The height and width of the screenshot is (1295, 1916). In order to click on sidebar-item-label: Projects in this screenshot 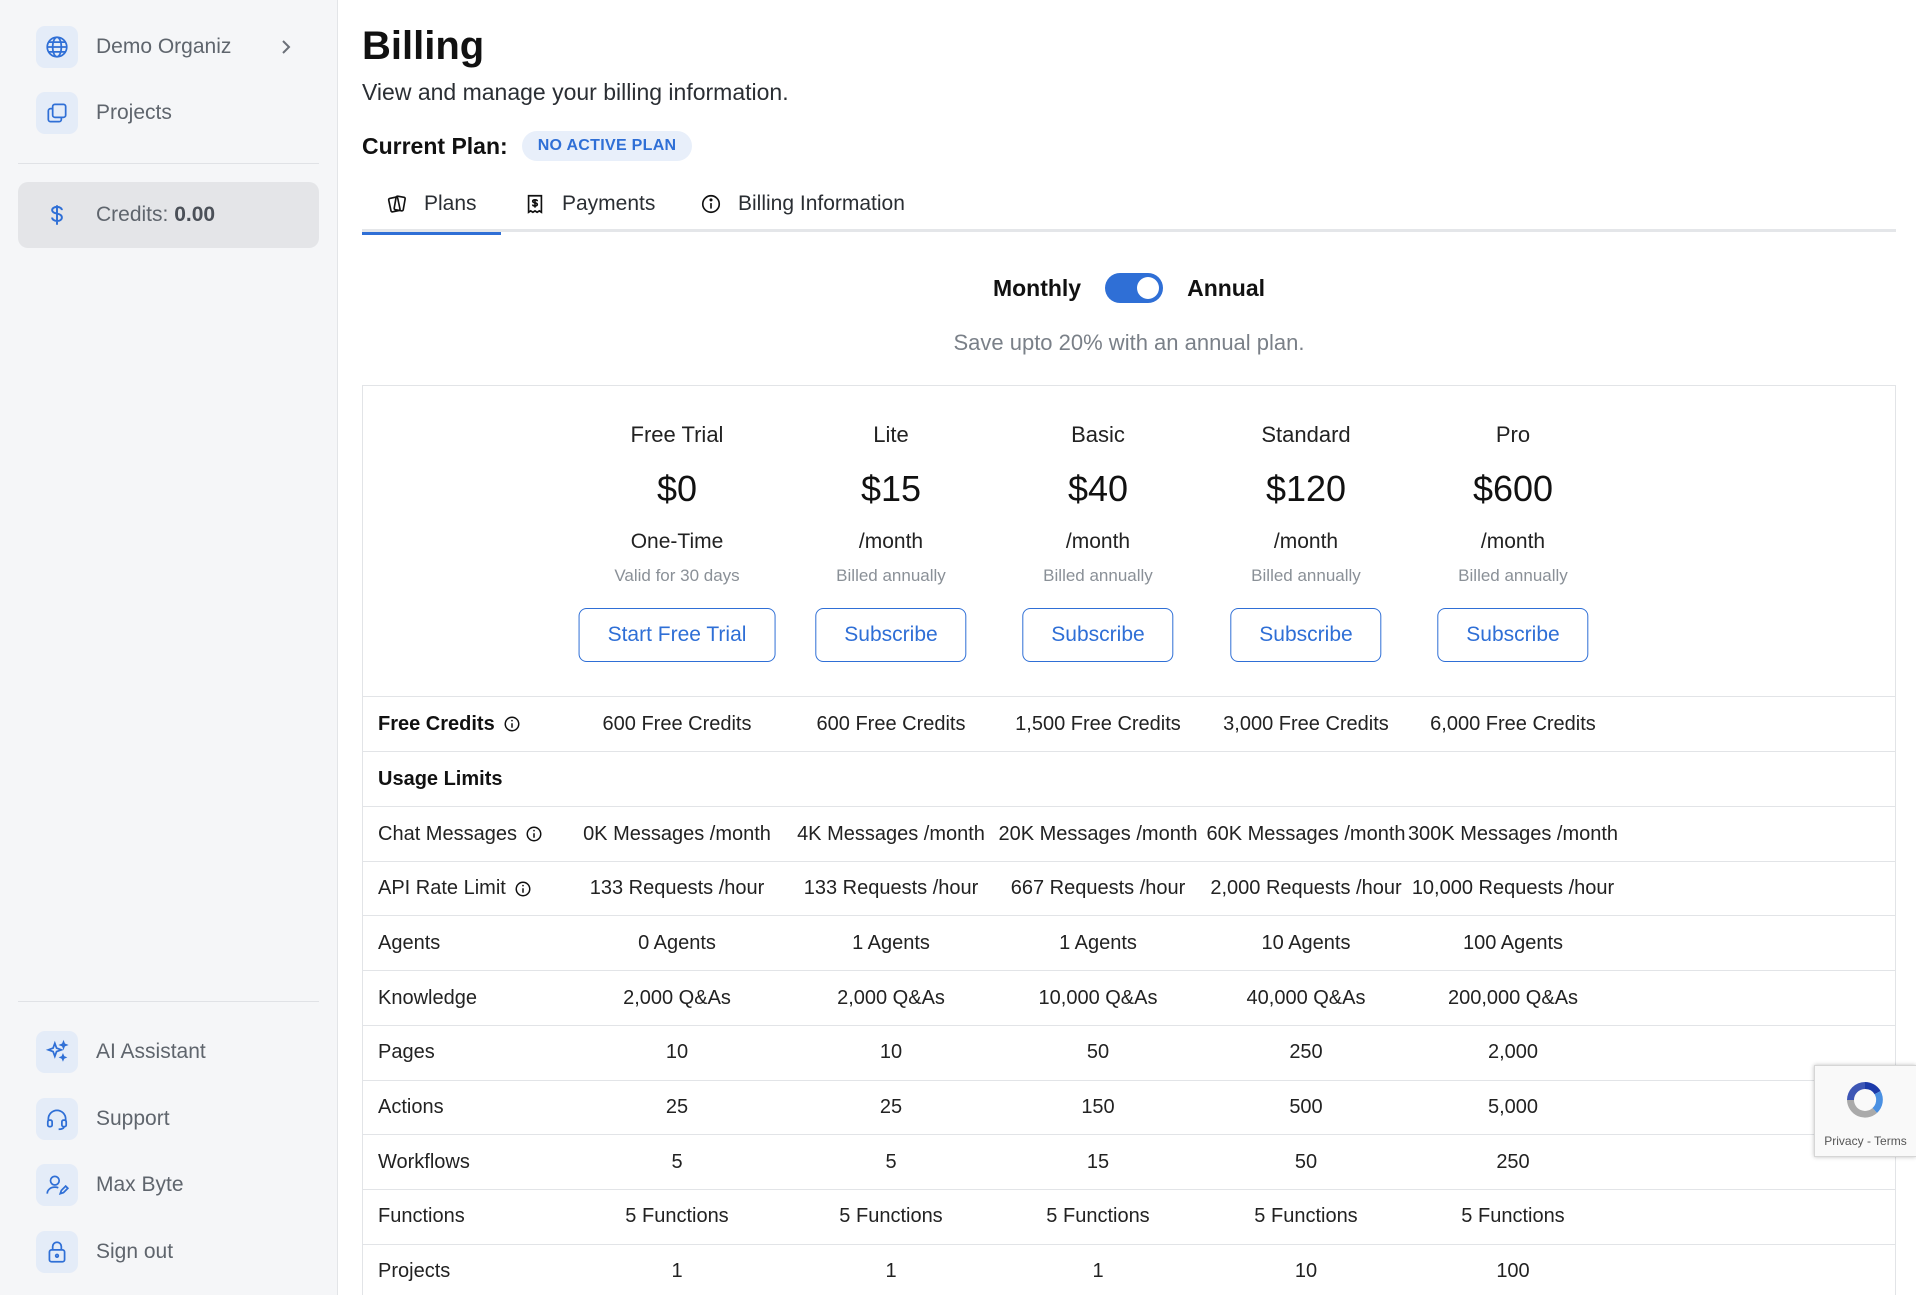, I will do `click(134, 112)`.